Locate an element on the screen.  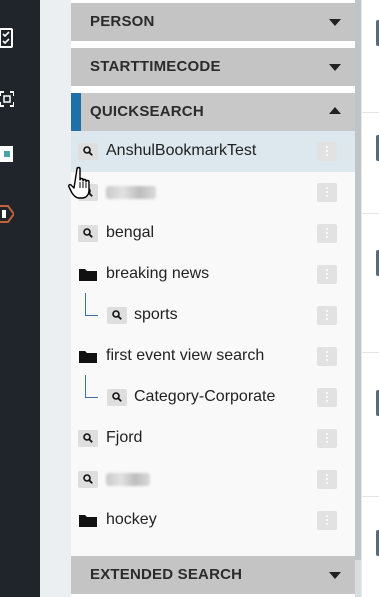
checklist-icon is located at coordinates (7, 38).